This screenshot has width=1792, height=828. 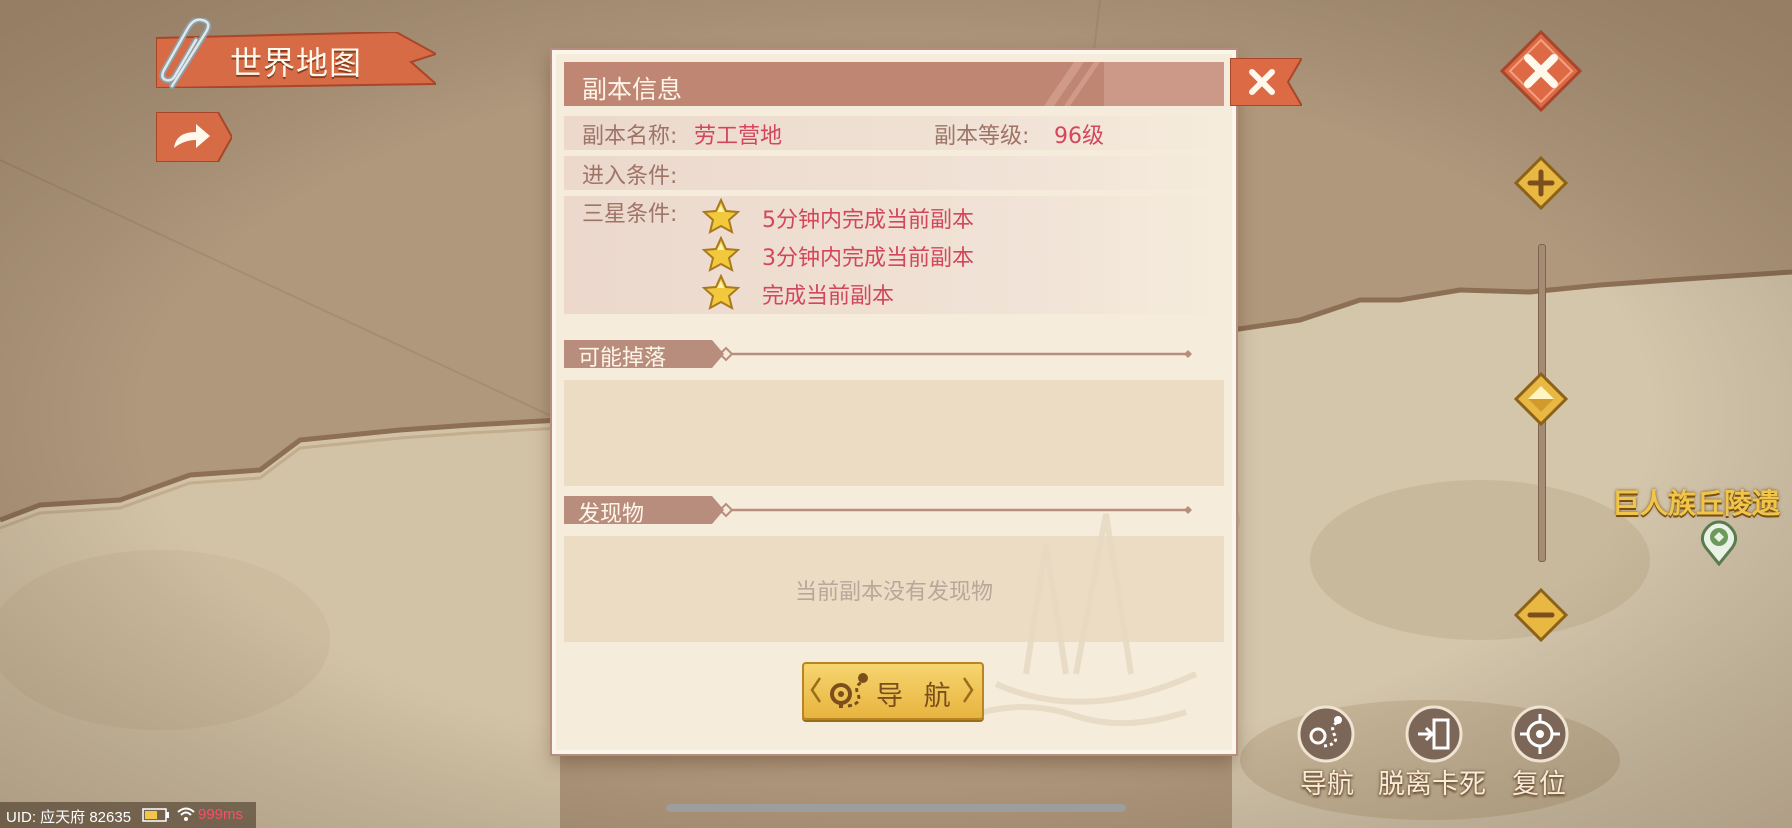 I want to click on dungeon-name-value: 劳工营地, so click(x=738, y=136).